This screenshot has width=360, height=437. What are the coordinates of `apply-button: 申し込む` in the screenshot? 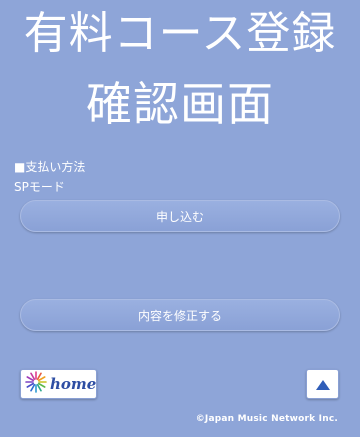 It's located at (180, 216).